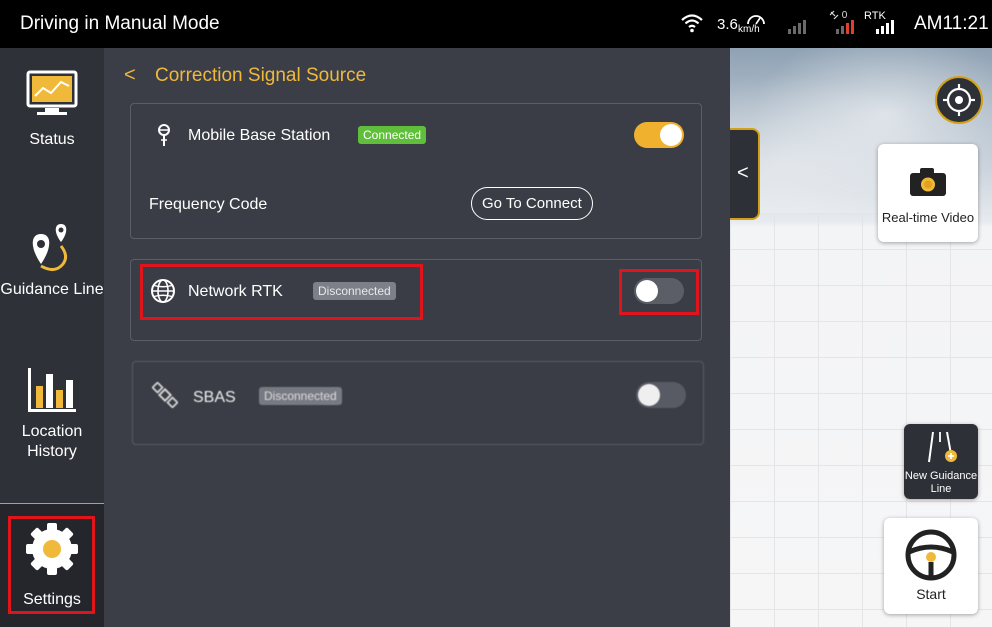  I want to click on page-title: < Correction Signal Source, so click(245, 75).